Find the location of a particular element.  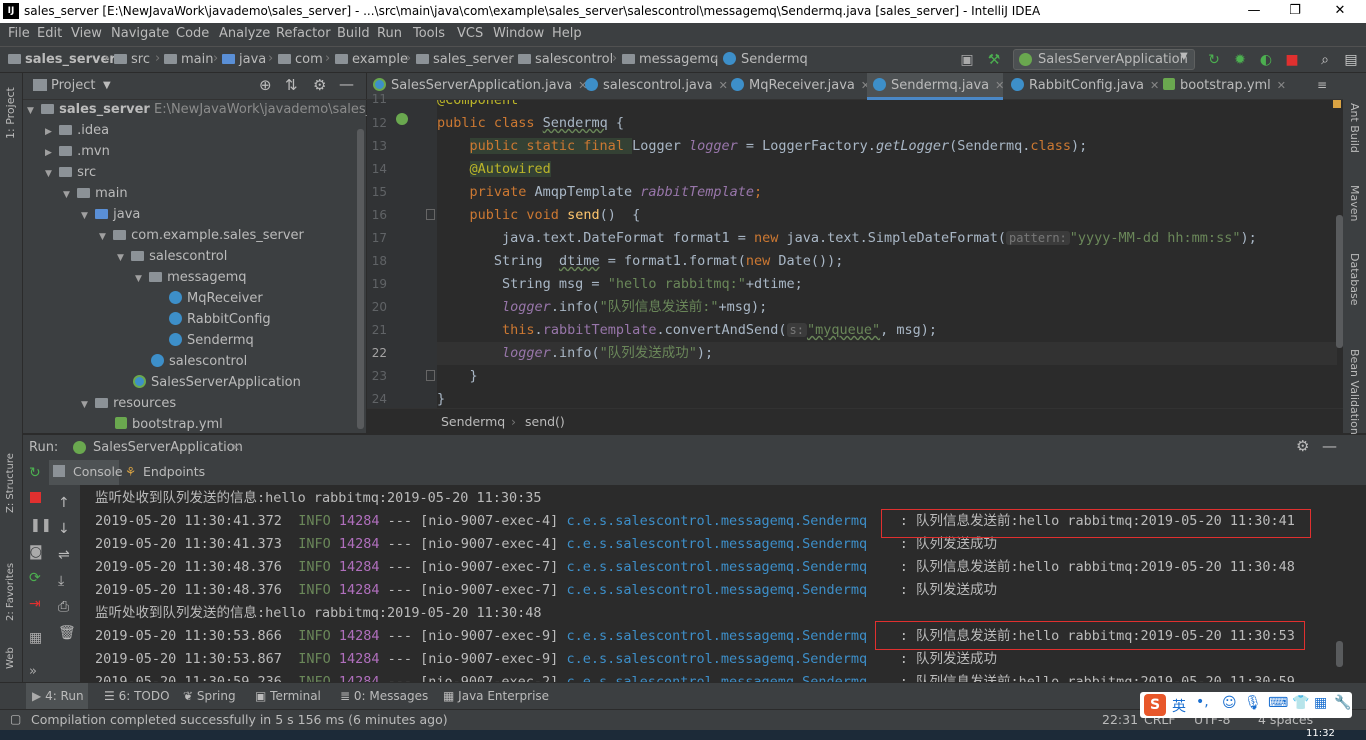

ime-toolbar: S 英 •, ☺ 🎙 ⌨ 👕 ▦ 🔧 is located at coordinates (1246, 705).